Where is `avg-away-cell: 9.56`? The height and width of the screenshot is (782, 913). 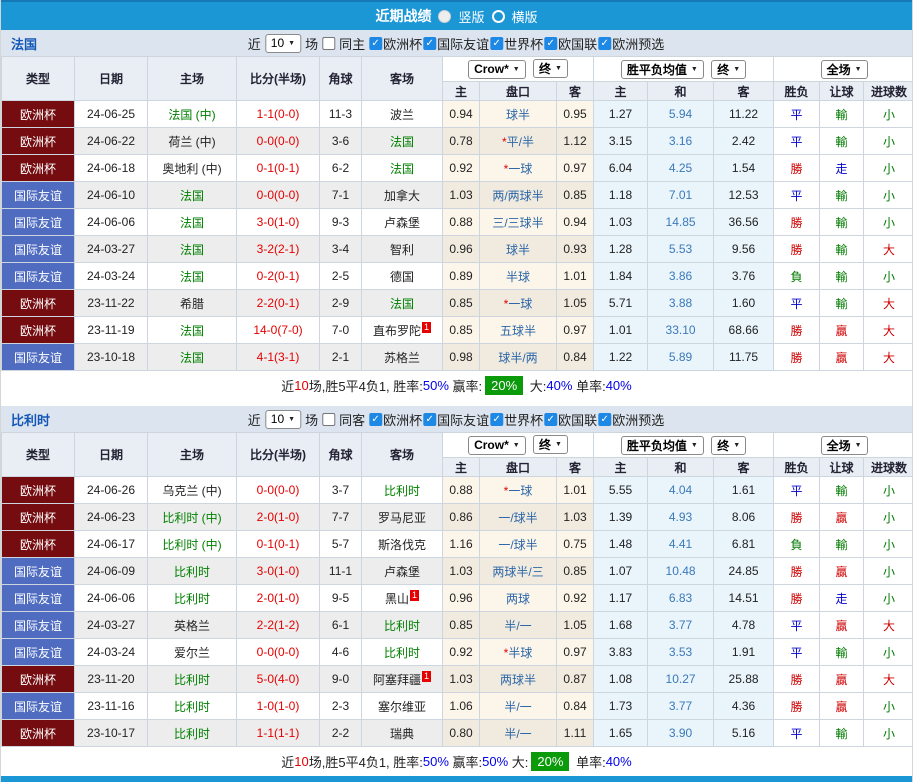 avg-away-cell: 9.56 is located at coordinates (744, 249).